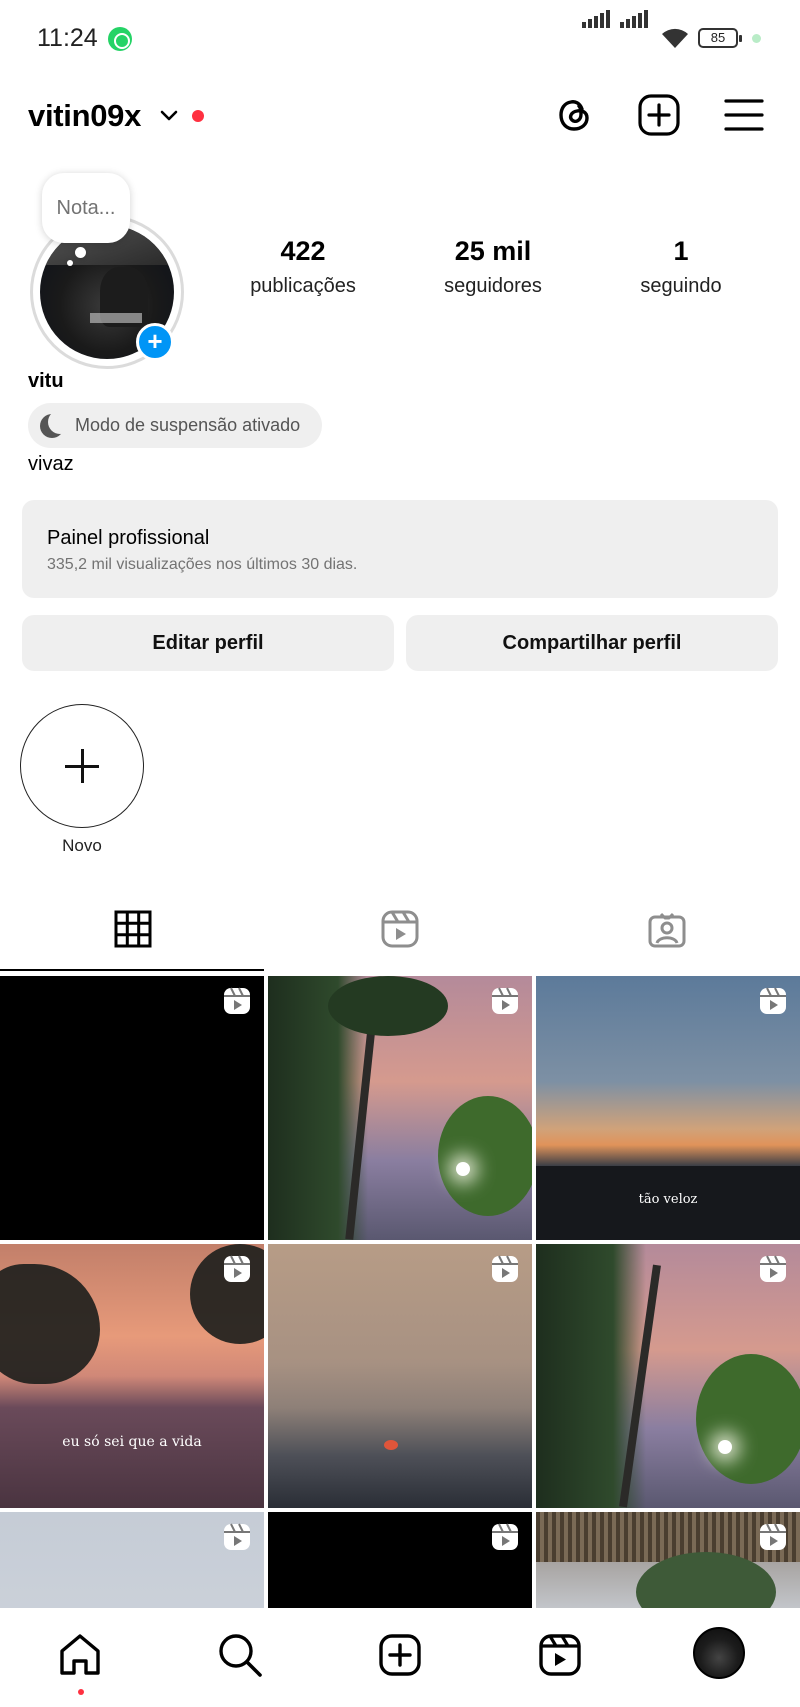  Describe the element at coordinates (681, 267) in the screenshot. I see `following-stat: 1 seguindo` at that location.